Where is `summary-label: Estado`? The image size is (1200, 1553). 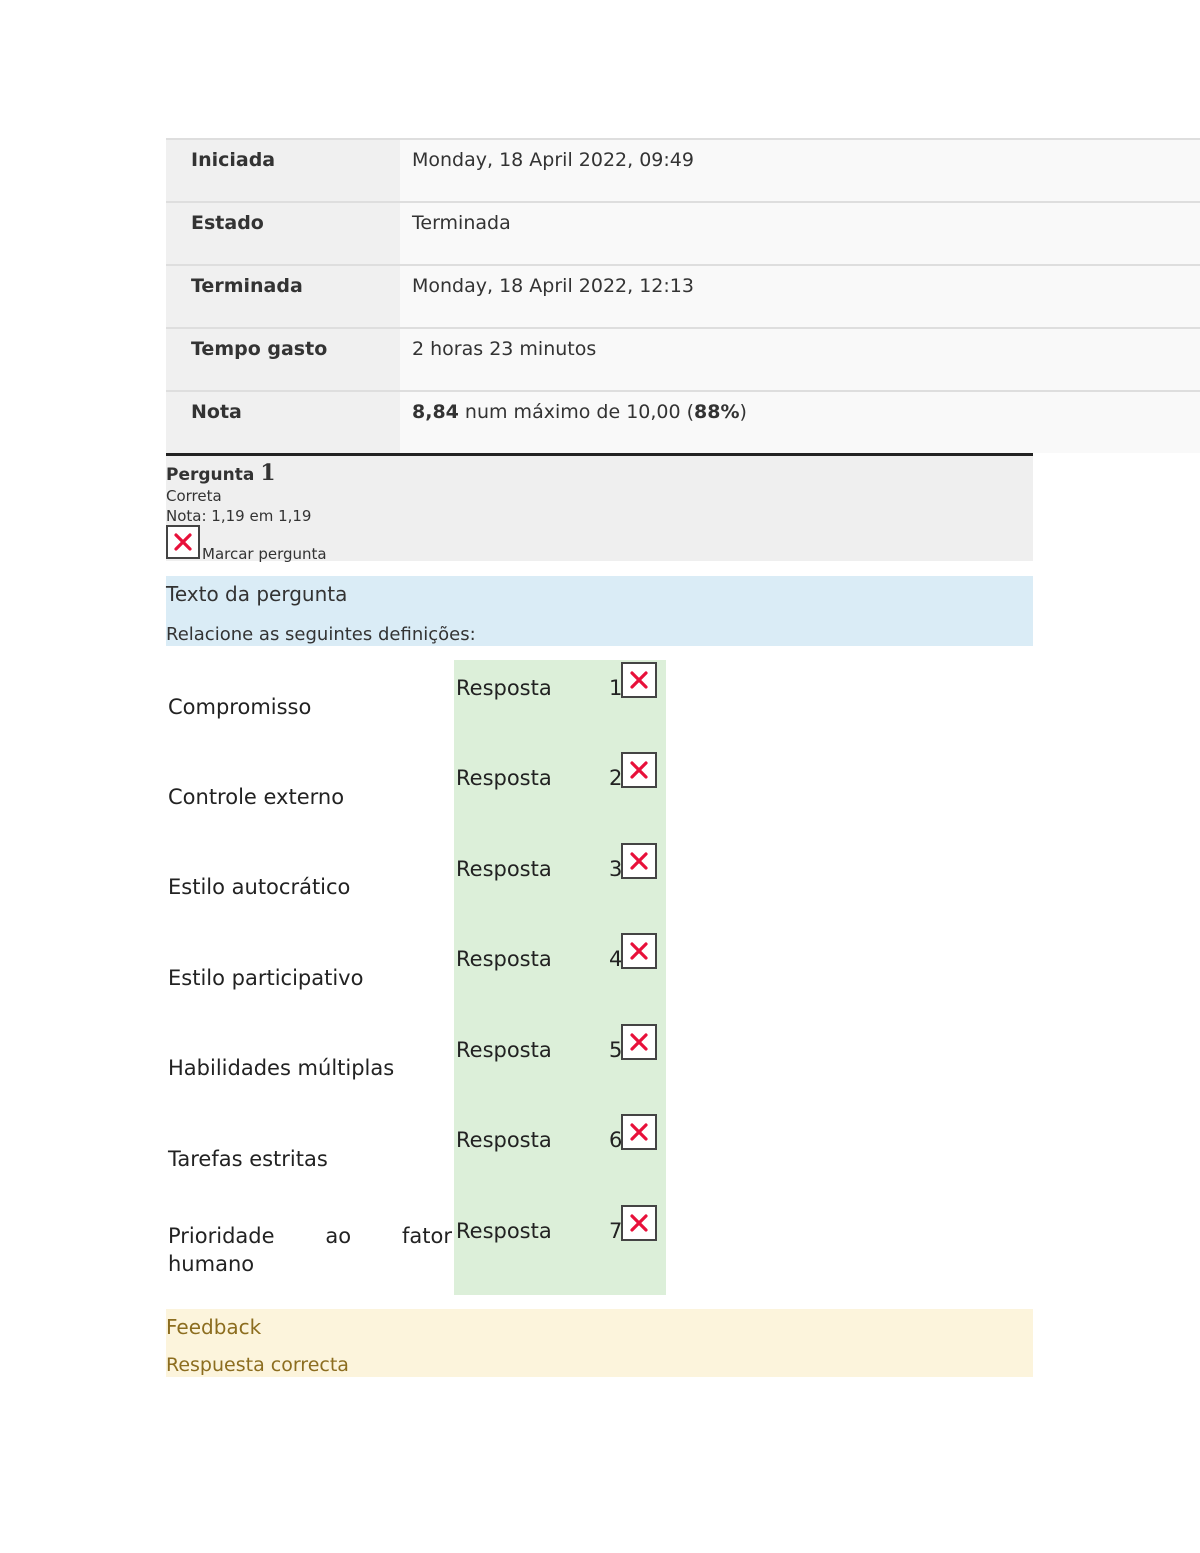 summary-label: Estado is located at coordinates (283, 233).